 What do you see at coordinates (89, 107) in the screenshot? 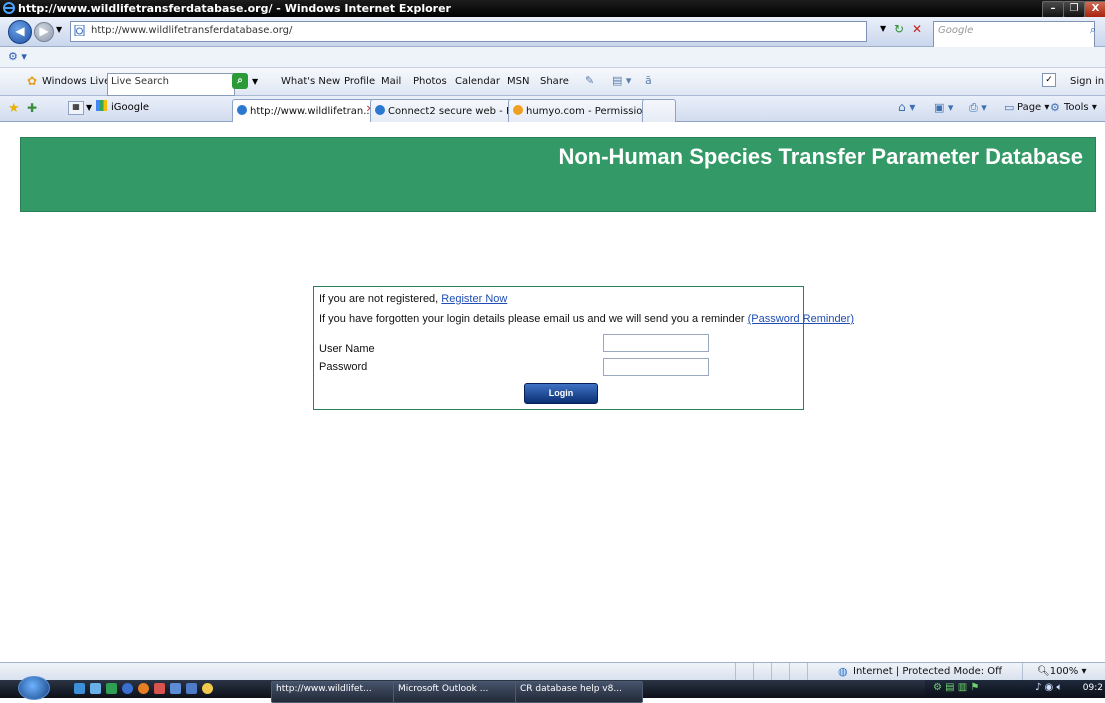
I see `quick-tabs-dropdown-icon: ▼` at bounding box center [89, 107].